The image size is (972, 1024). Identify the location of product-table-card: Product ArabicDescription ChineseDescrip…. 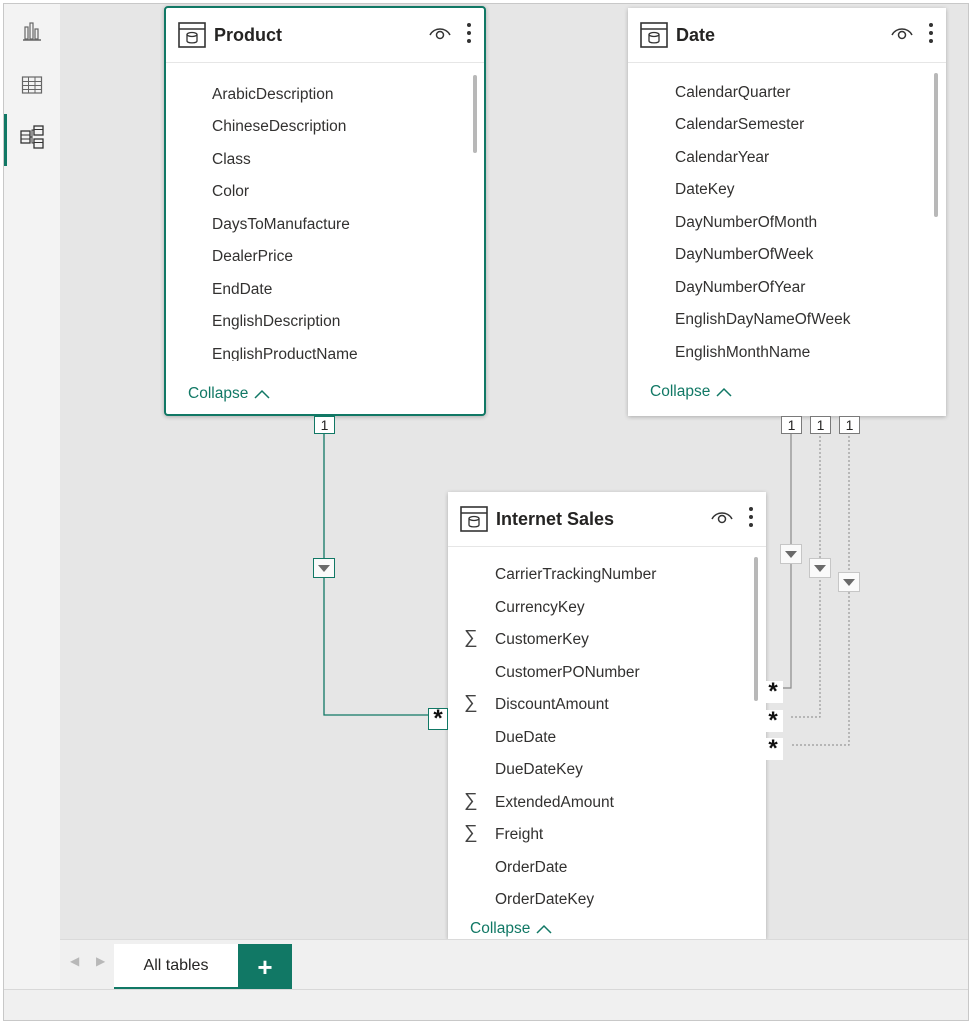
(325, 211).